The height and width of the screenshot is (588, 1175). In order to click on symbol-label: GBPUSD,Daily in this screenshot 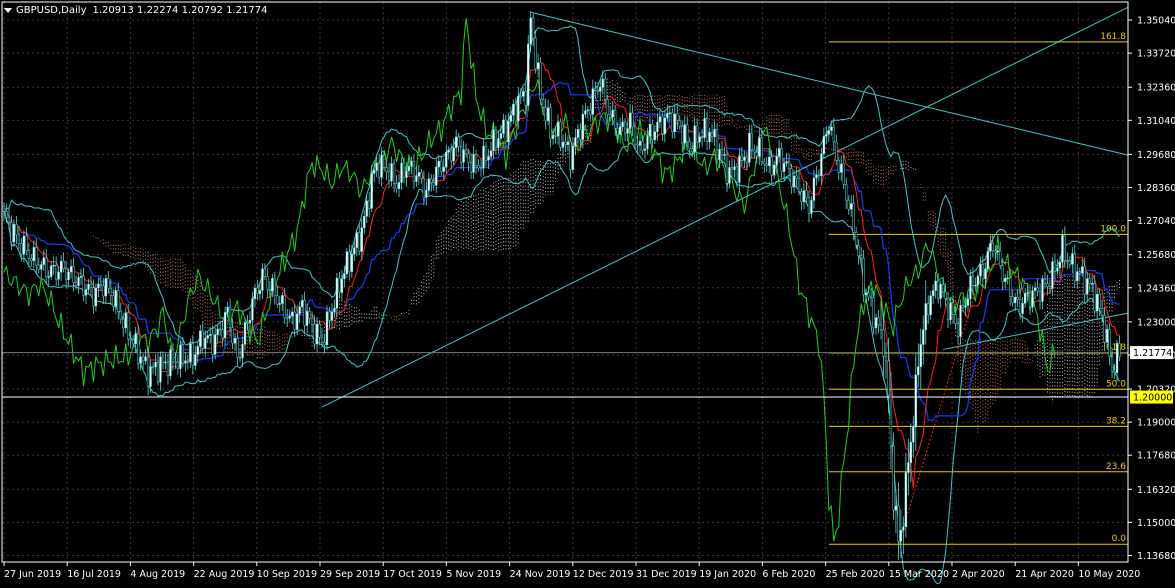, I will do `click(51, 10)`.